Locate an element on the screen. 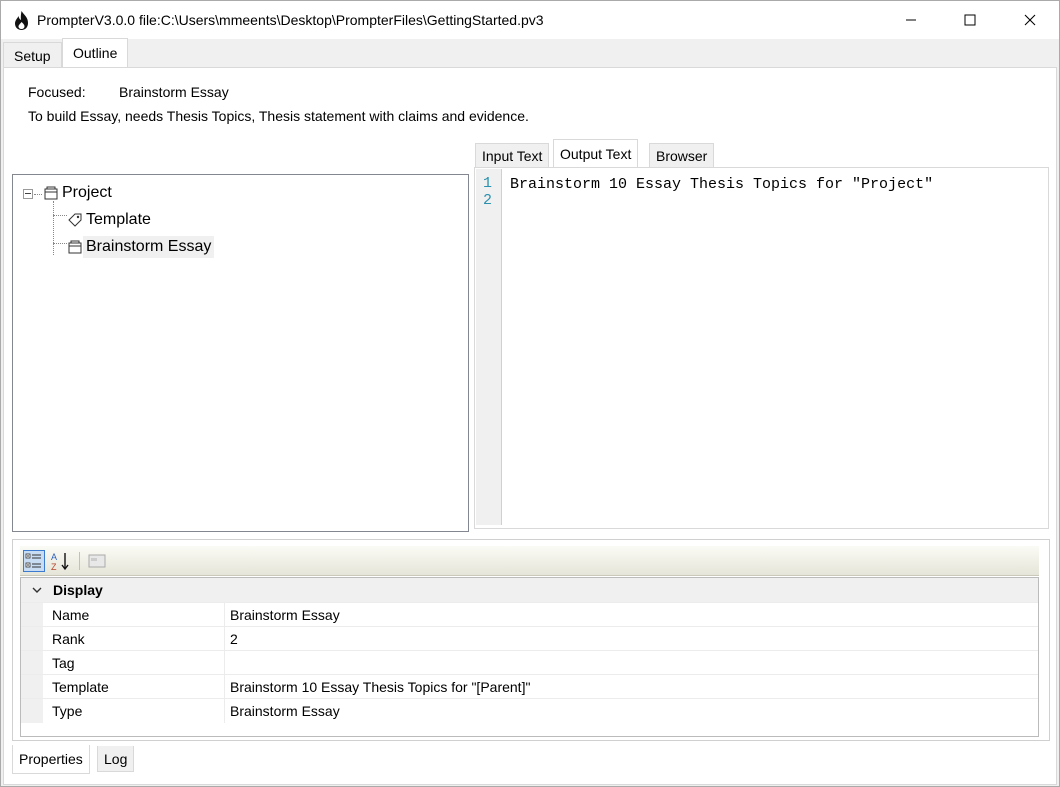 This screenshot has height=787, width=1060. property-pages-button is located at coordinates (97, 561).